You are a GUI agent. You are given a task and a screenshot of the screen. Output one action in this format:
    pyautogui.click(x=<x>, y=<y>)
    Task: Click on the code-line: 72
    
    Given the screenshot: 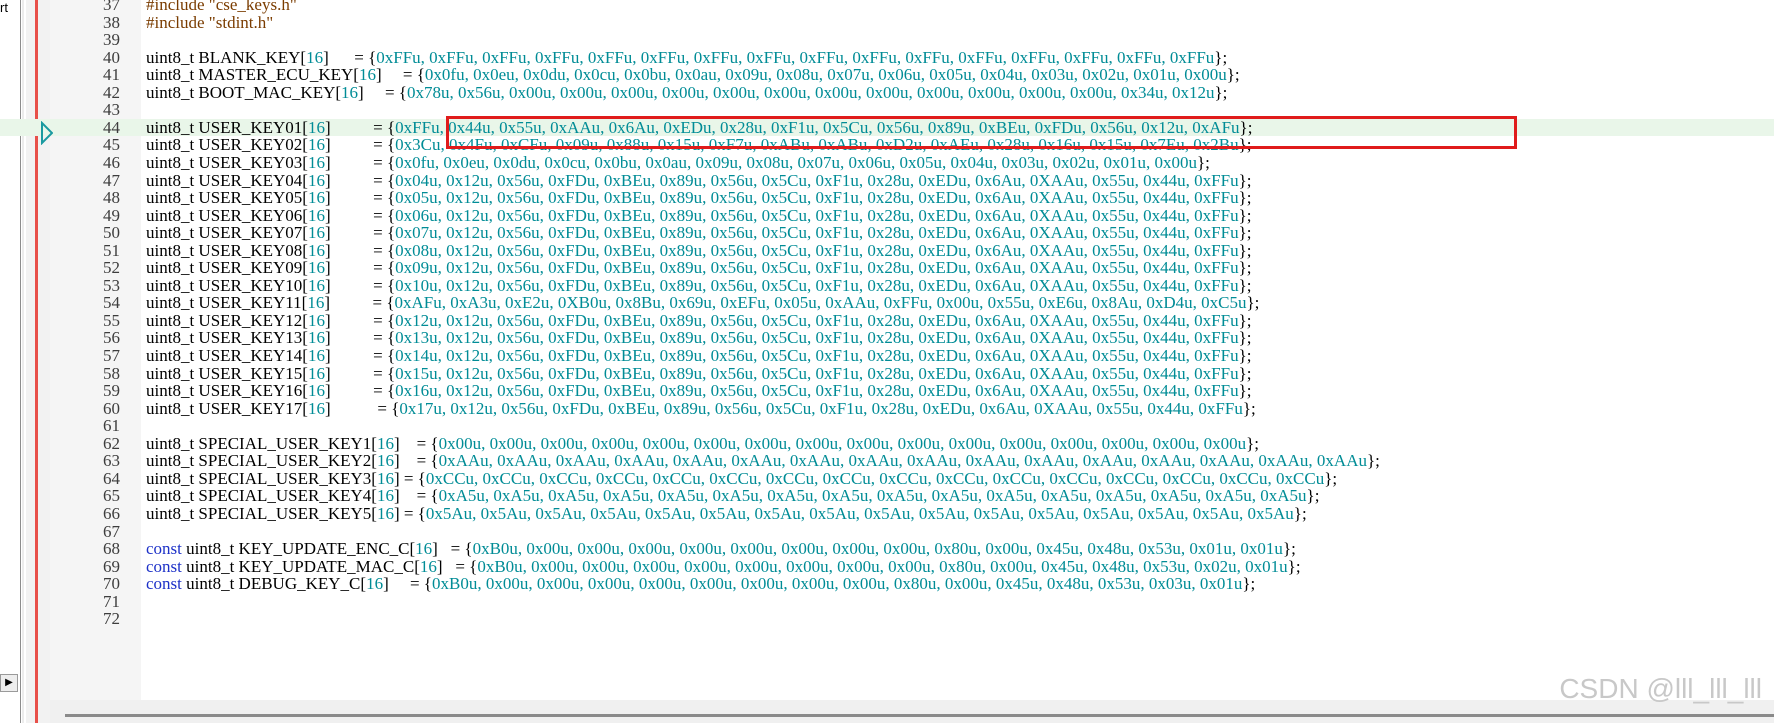 What is the action you would take?
    pyautogui.click(x=887, y=619)
    